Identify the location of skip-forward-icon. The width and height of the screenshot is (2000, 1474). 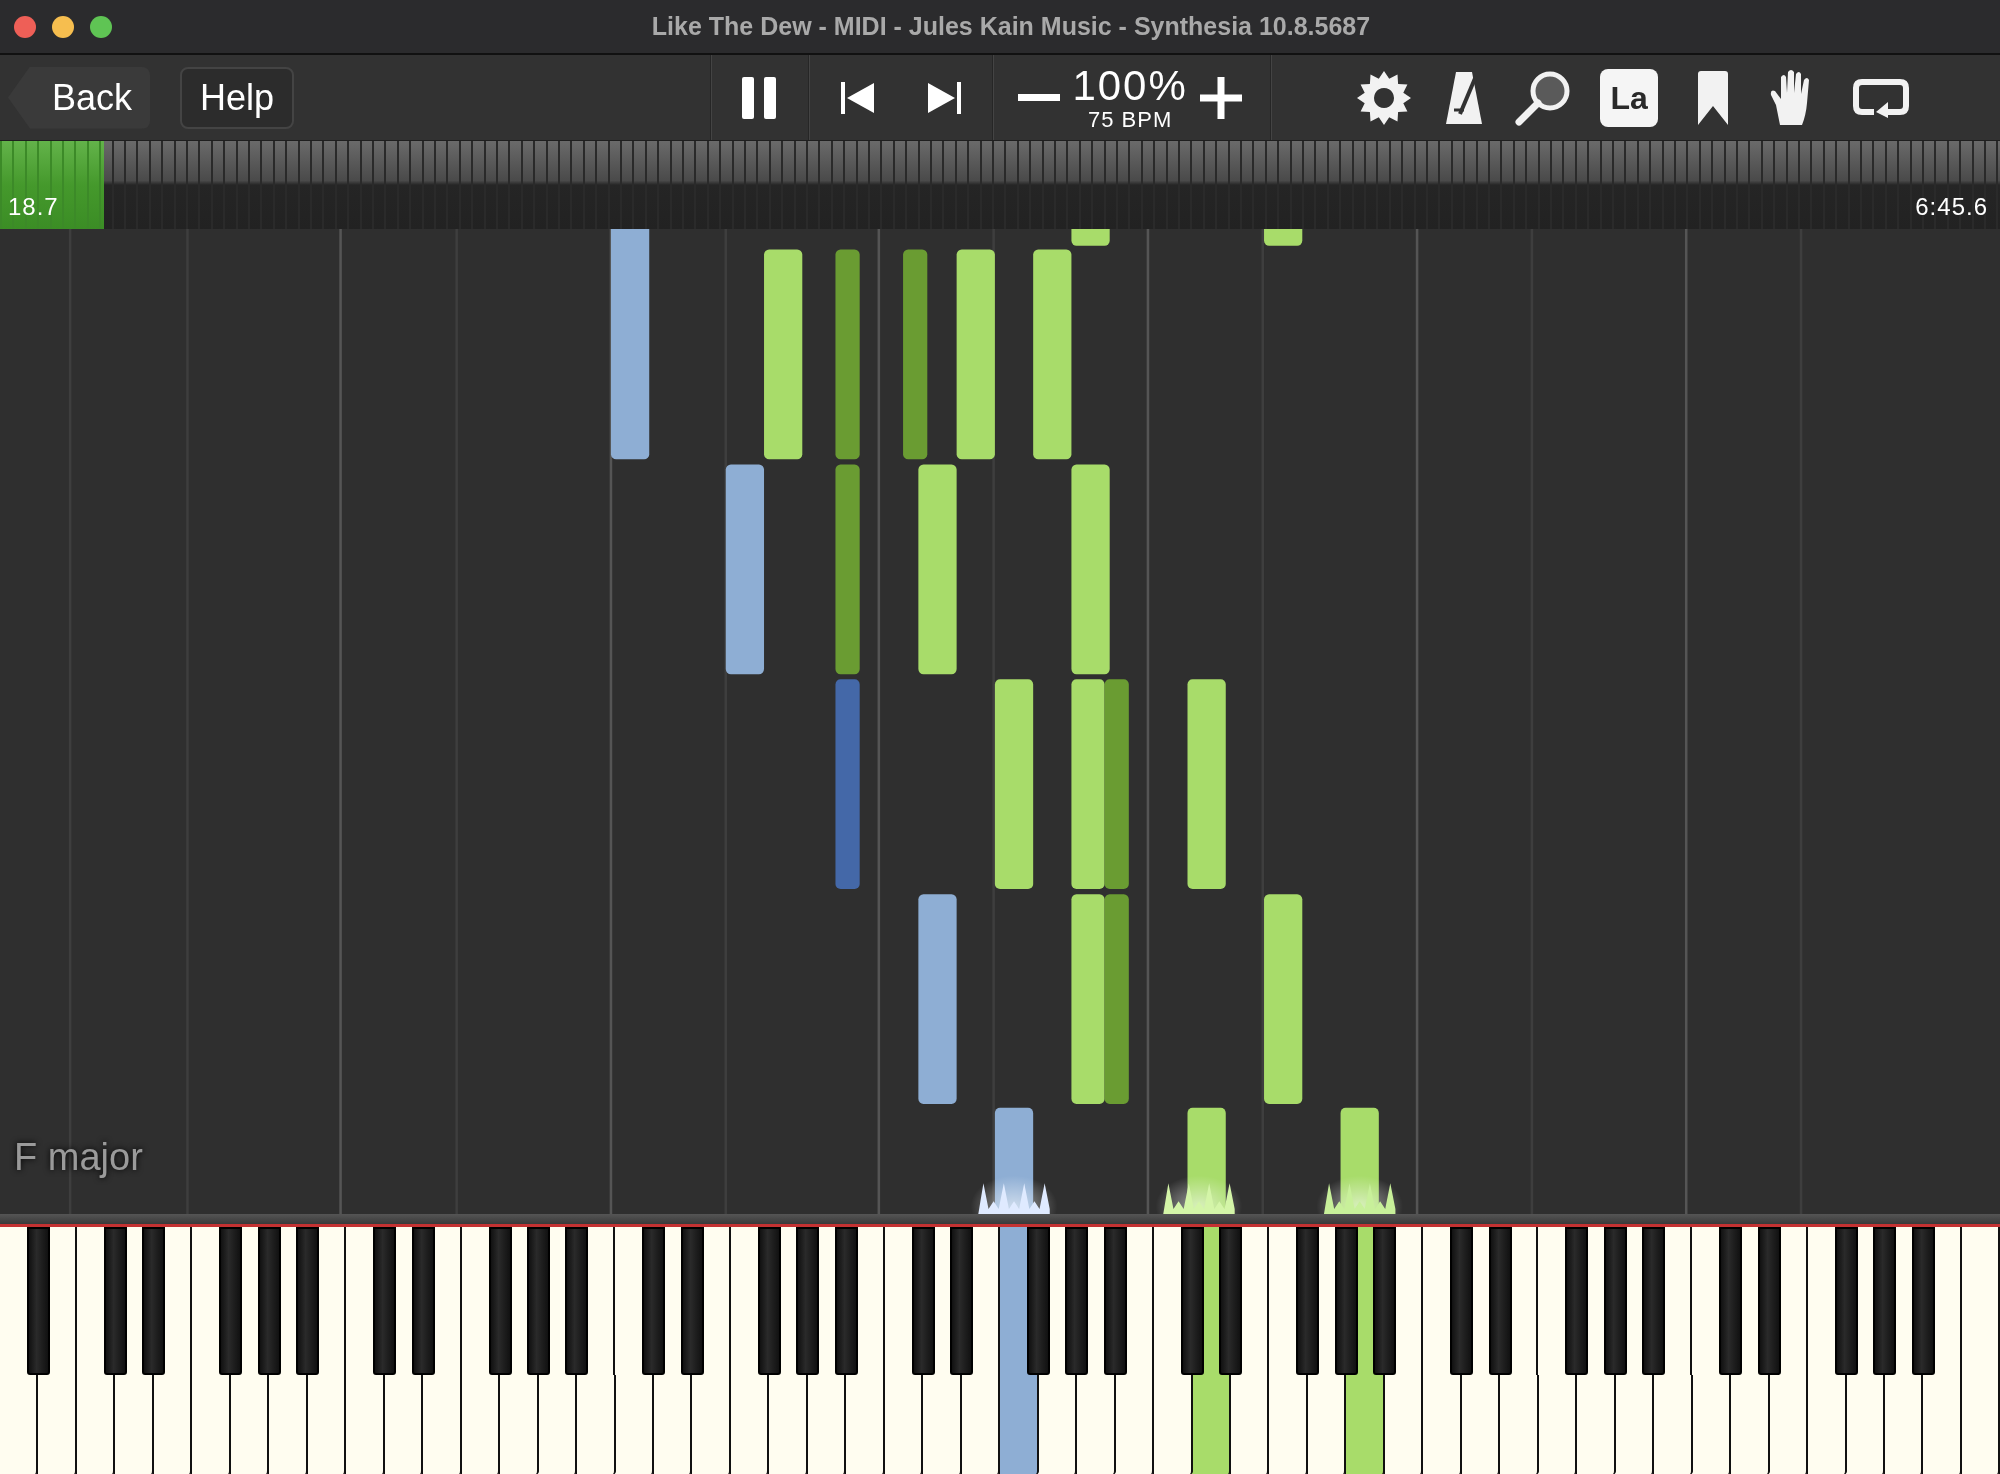
(944, 97).